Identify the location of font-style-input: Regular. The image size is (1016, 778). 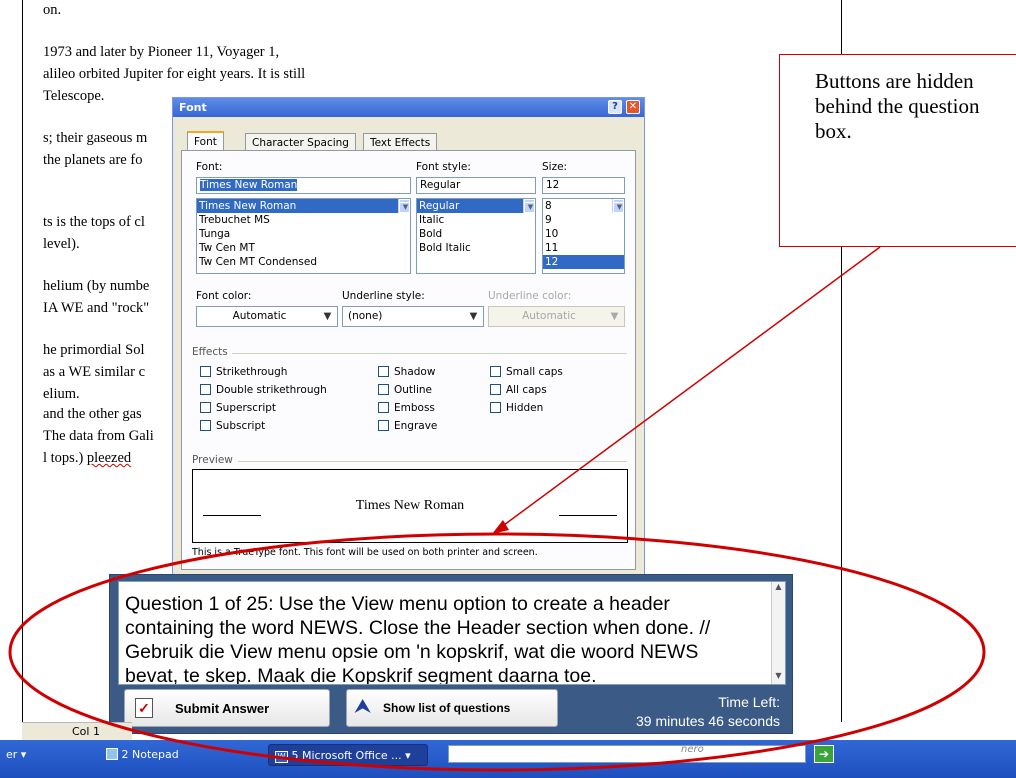
(476, 185).